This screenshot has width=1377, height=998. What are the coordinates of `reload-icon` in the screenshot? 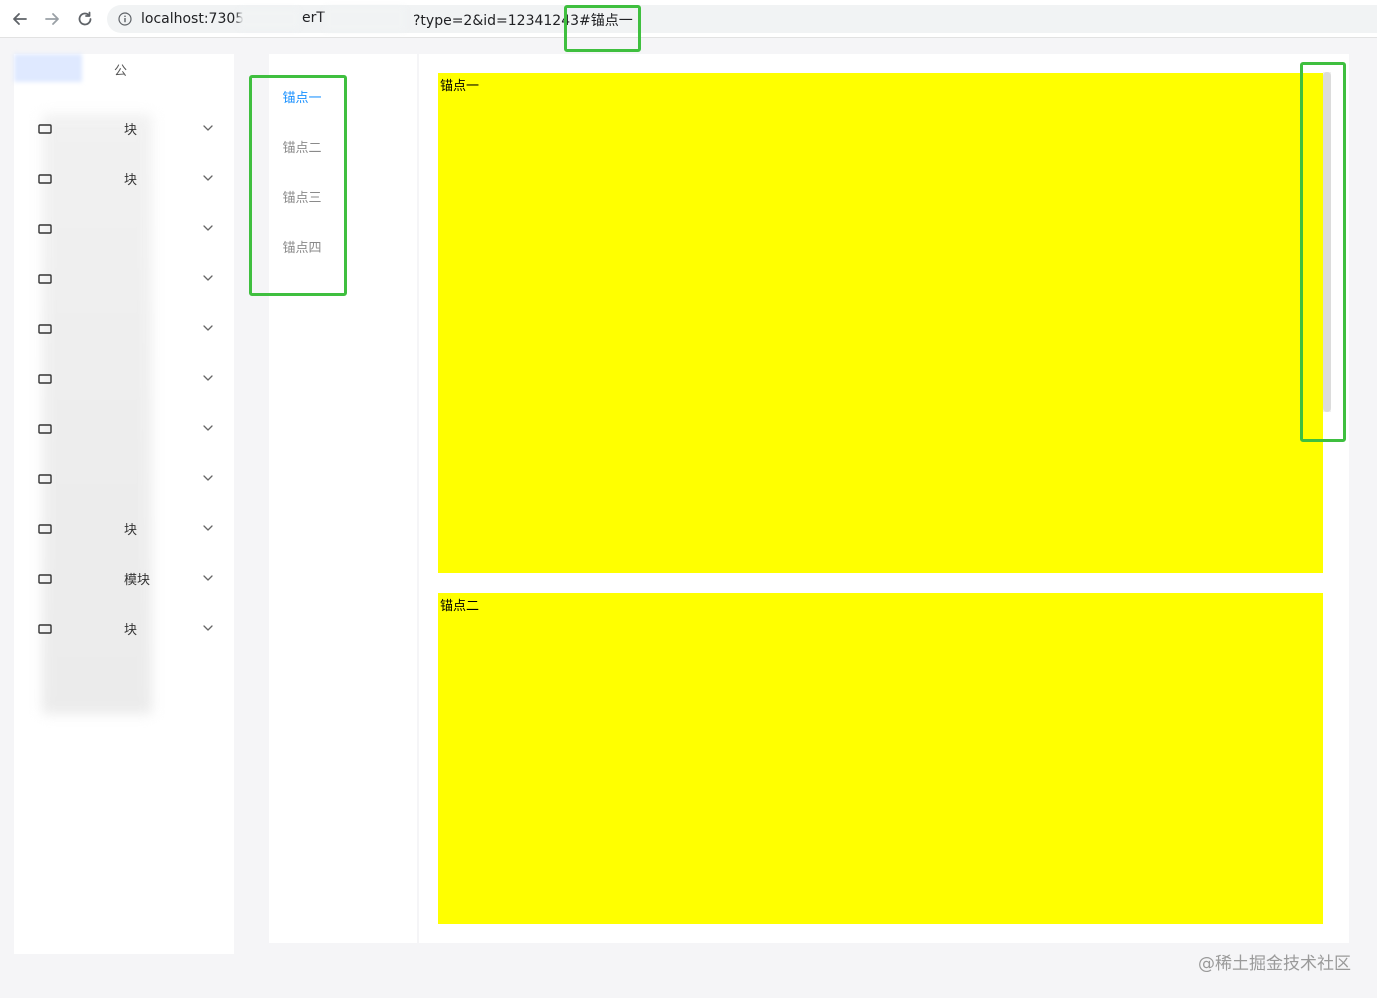 It's located at (85, 18).